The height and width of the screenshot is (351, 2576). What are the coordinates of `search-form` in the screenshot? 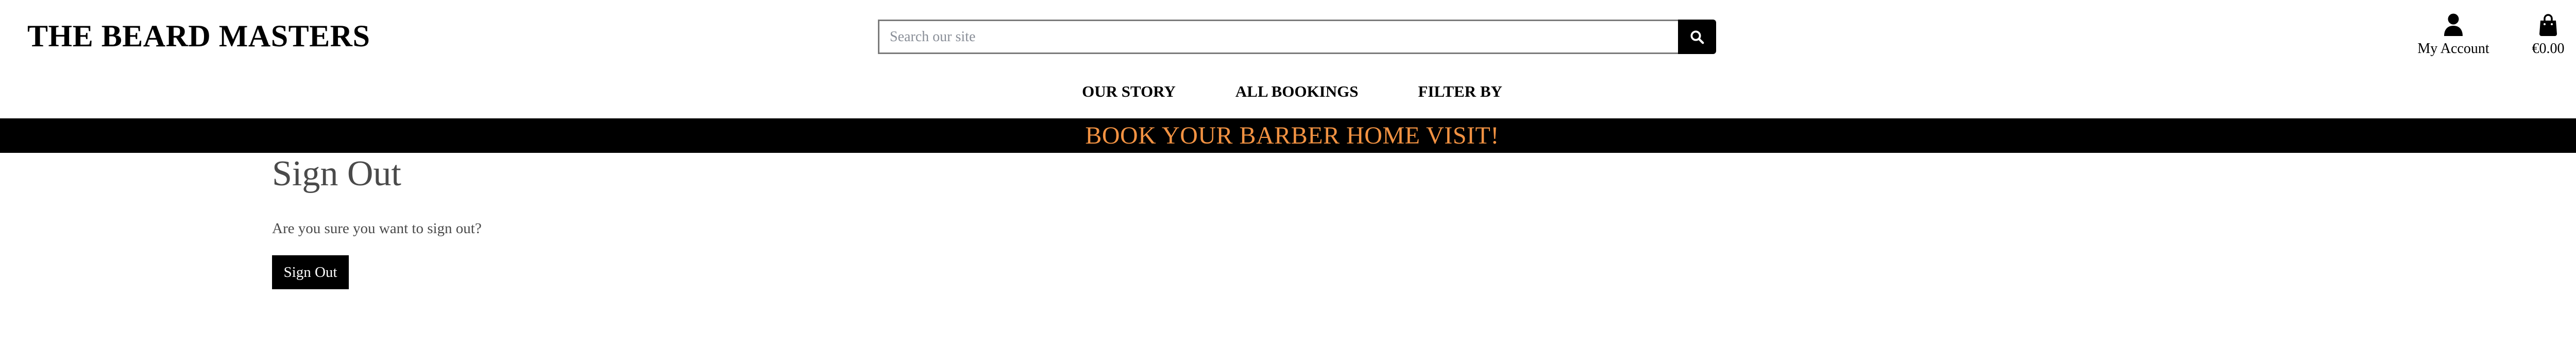 It's located at (1297, 37).